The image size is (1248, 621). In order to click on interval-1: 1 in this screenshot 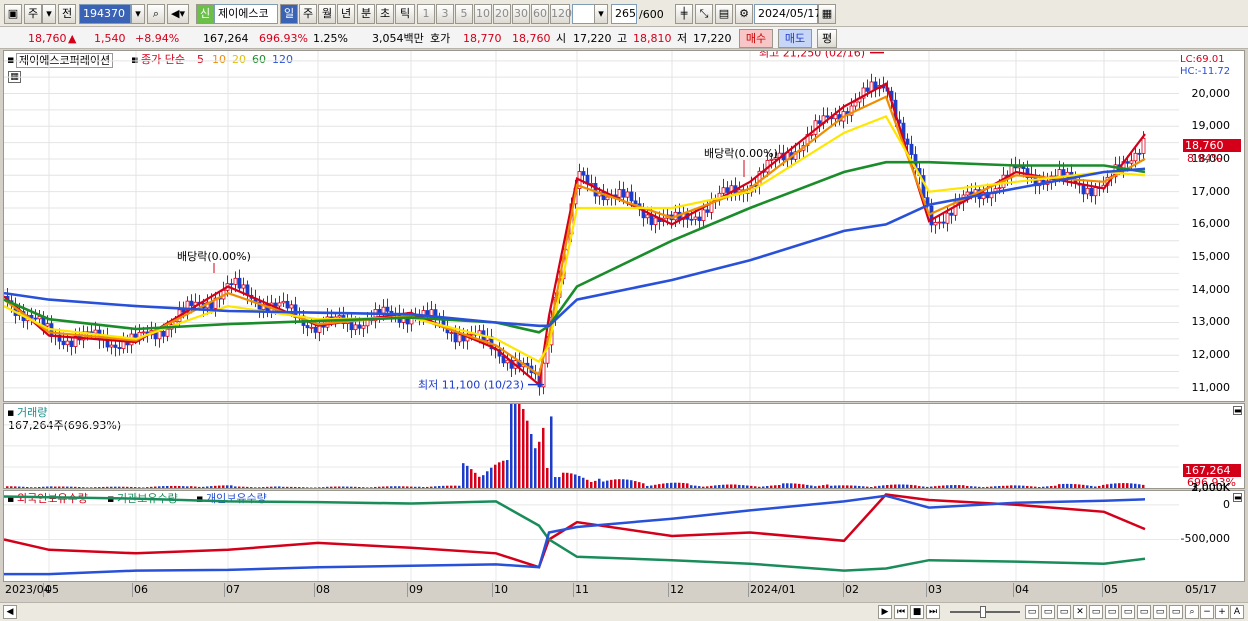, I will do `click(426, 14)`.